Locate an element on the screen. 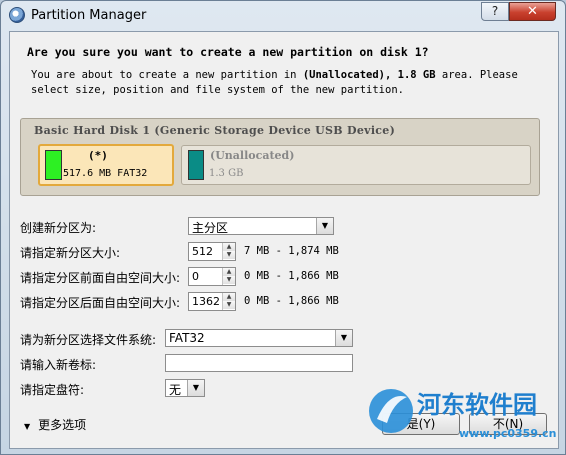  free-after-spinner: 1362 ▲ ▼ is located at coordinates (212, 301).